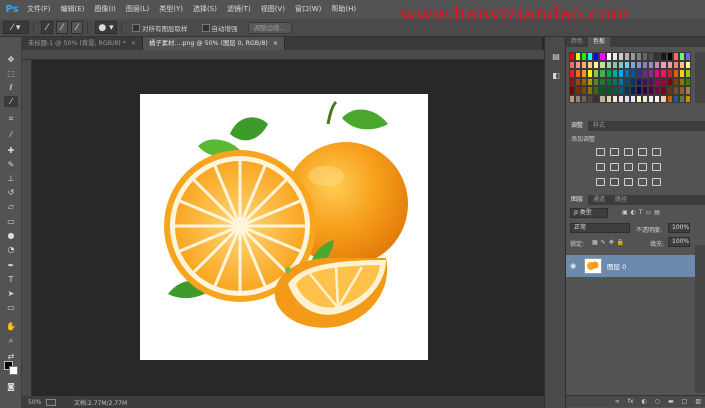  I want to click on levels-icon, so click(614, 152).